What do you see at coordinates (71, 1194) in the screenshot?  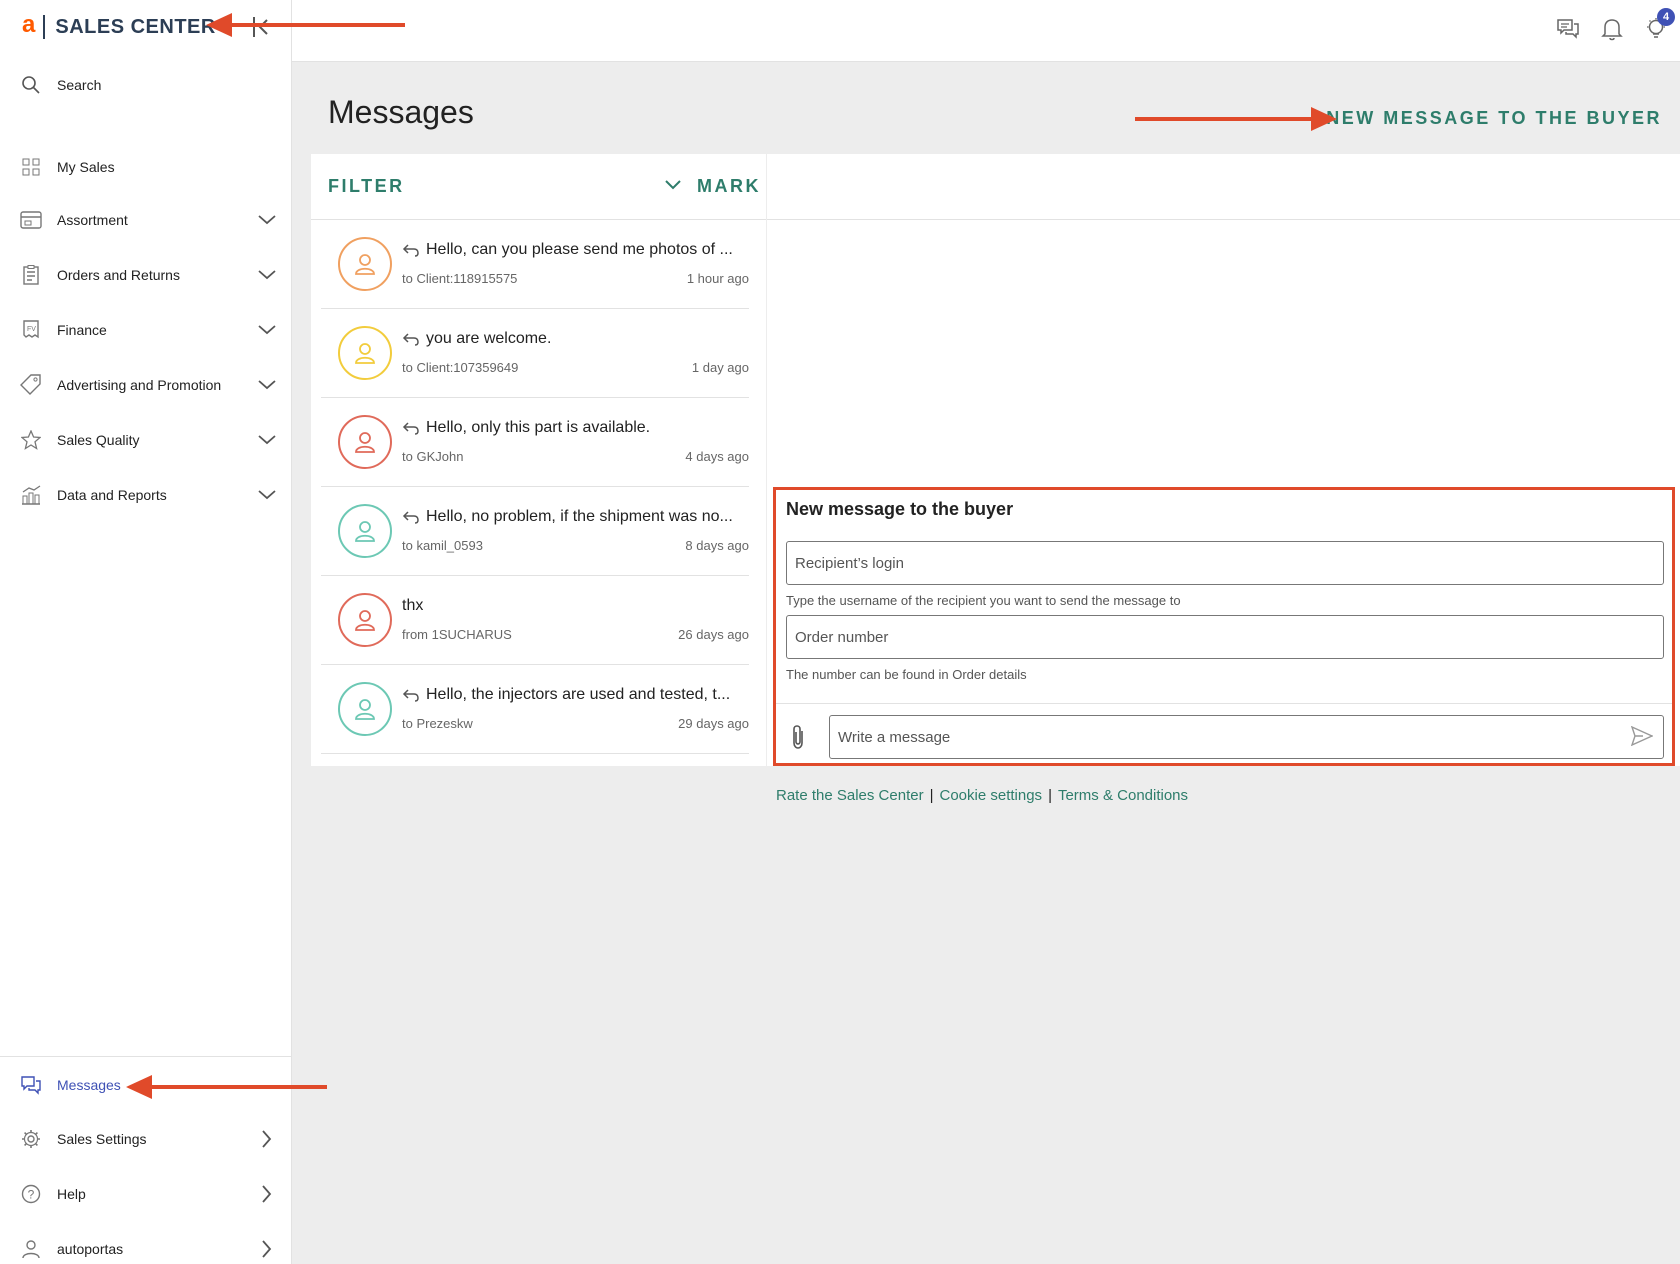 I see `sidebar-item-label: Help` at bounding box center [71, 1194].